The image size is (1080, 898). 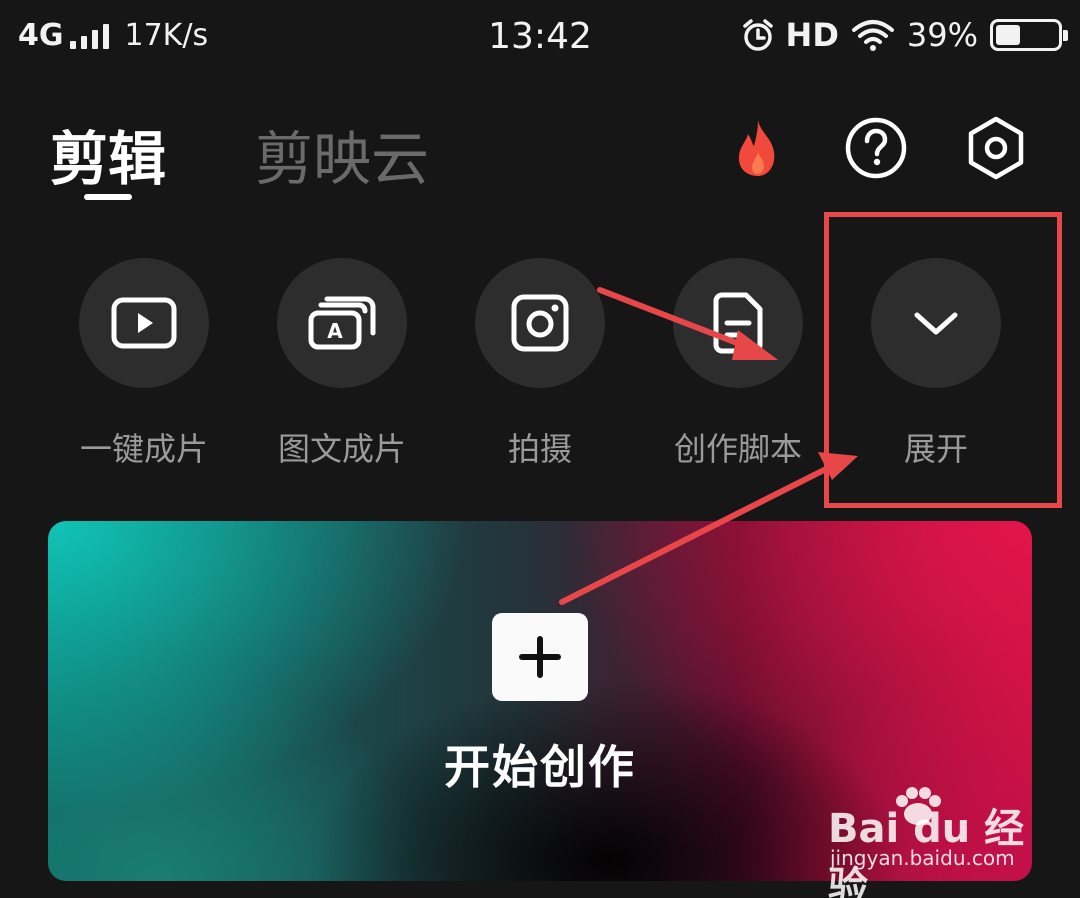 I want to click on script-icon, so click(x=738, y=323).